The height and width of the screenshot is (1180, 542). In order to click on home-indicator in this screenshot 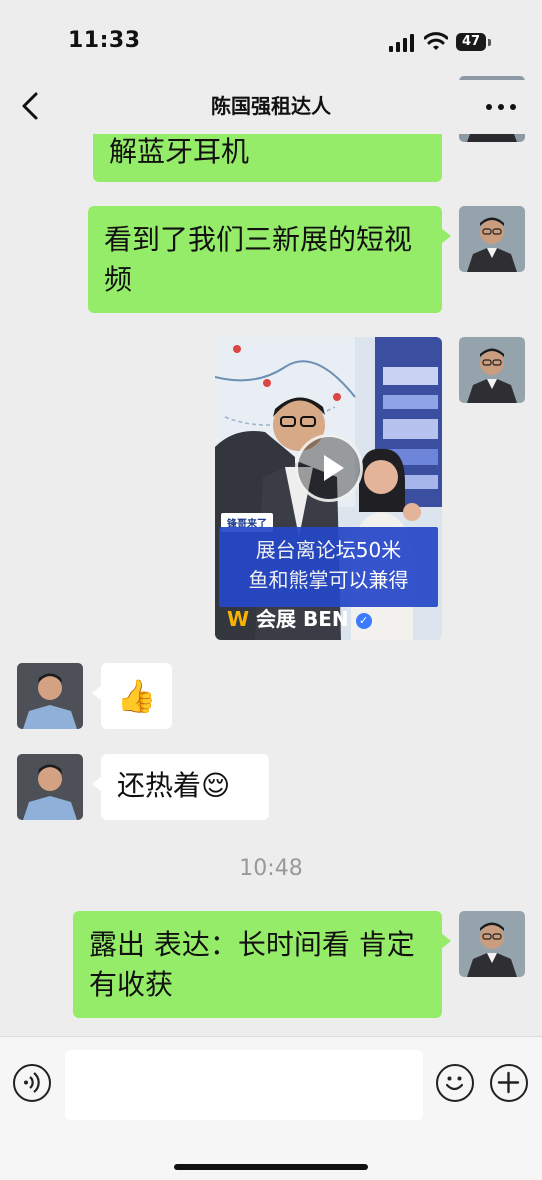, I will do `click(271, 1167)`.